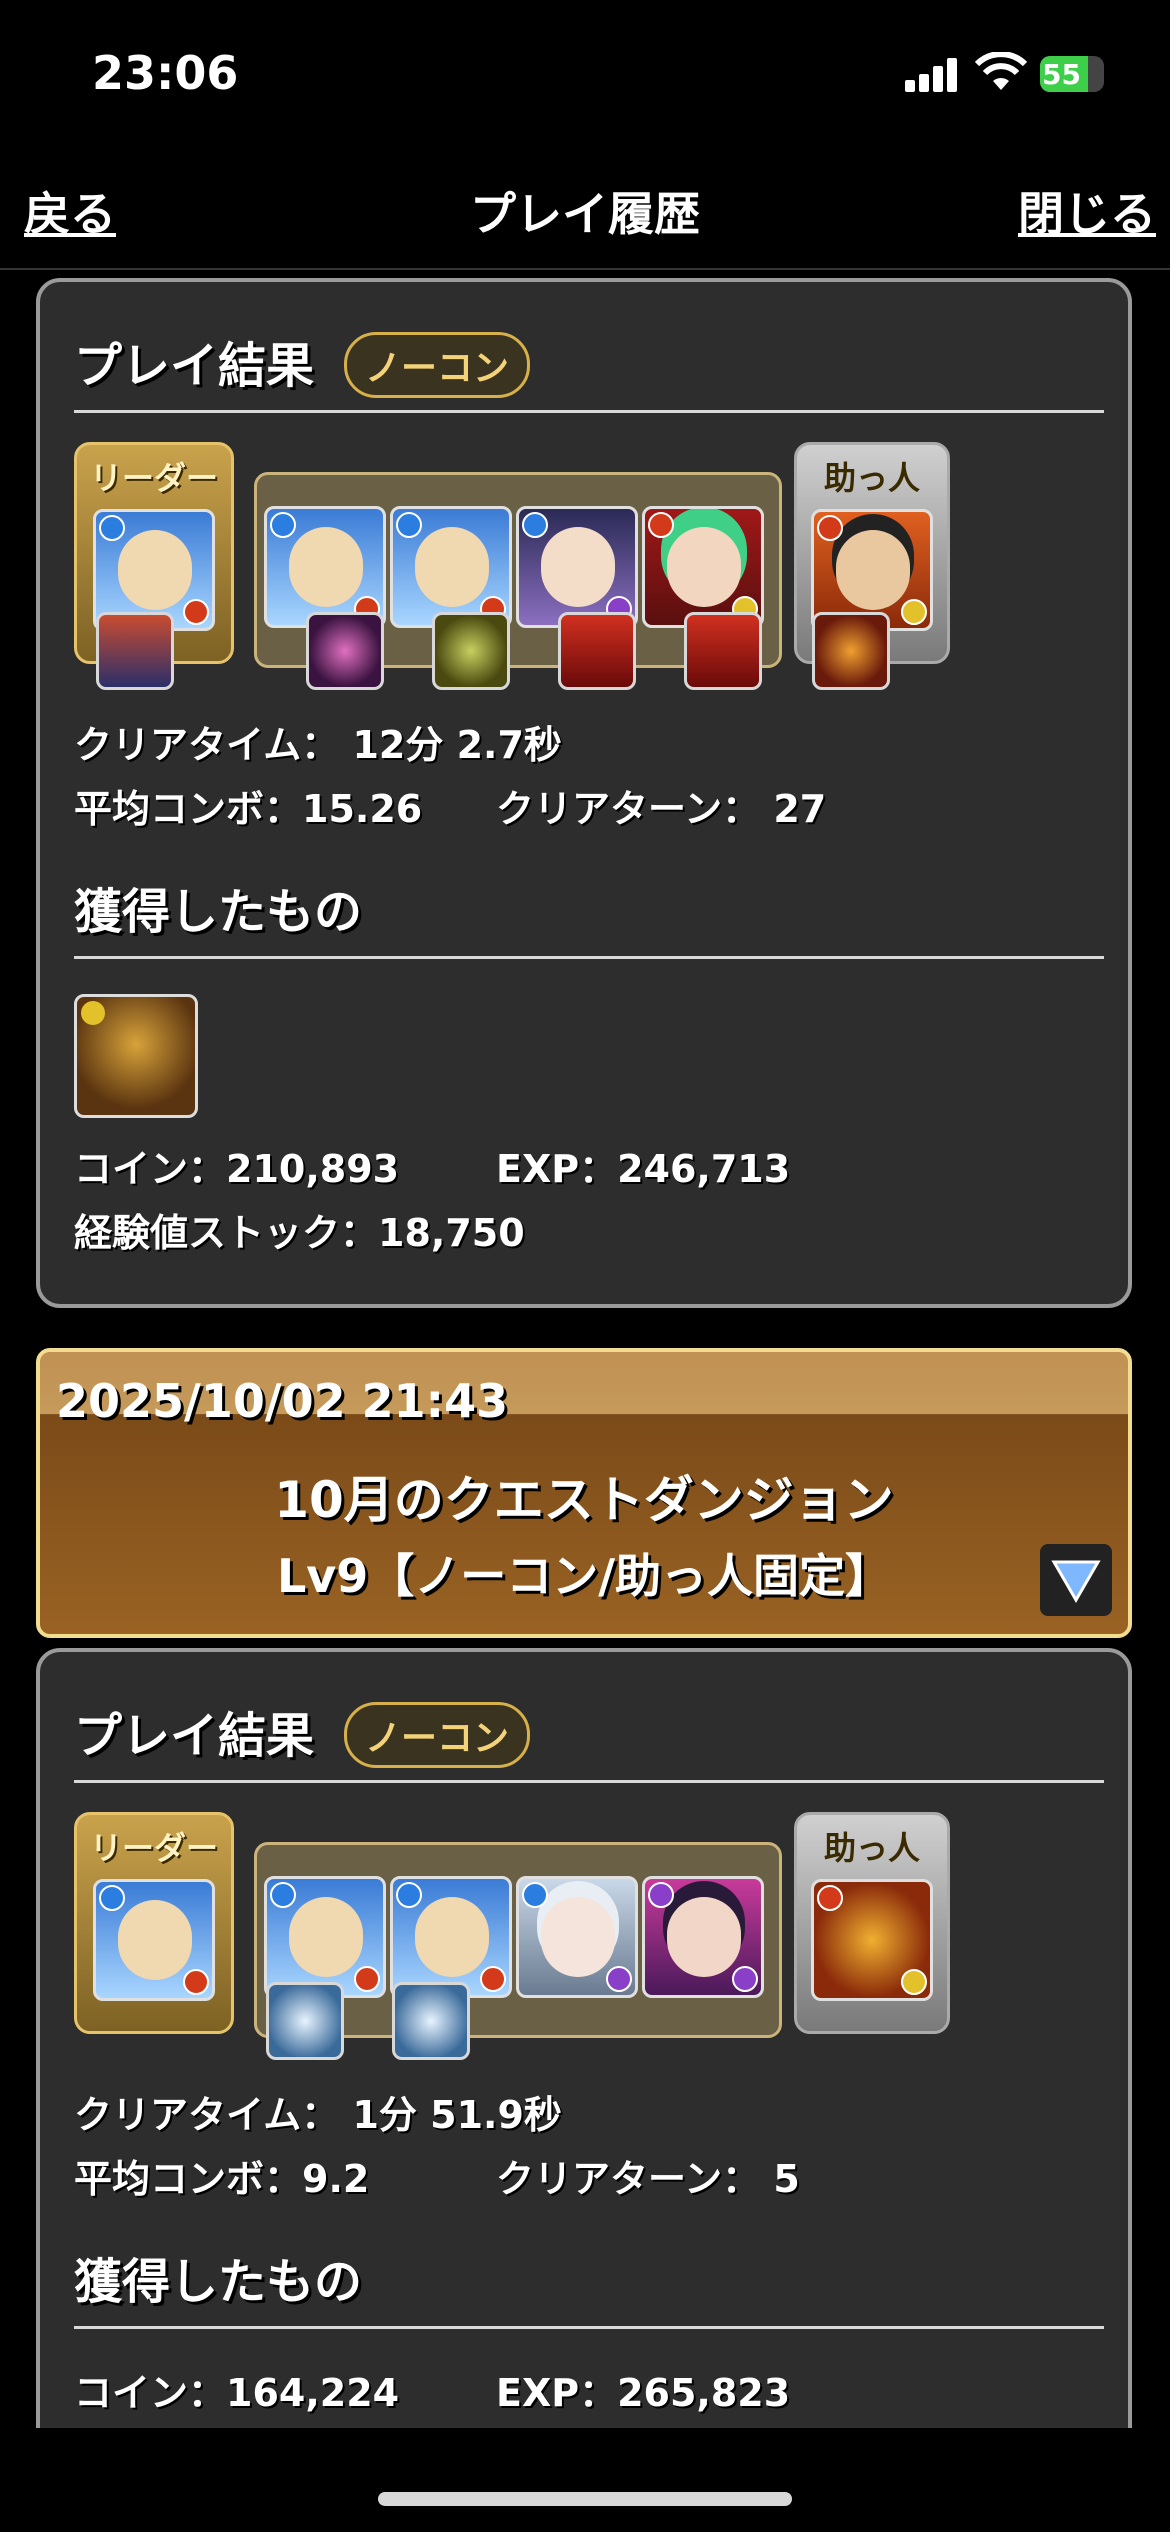 The width and height of the screenshot is (1170, 2532). Describe the element at coordinates (931, 75) in the screenshot. I see `cellular-signal-icon` at that location.